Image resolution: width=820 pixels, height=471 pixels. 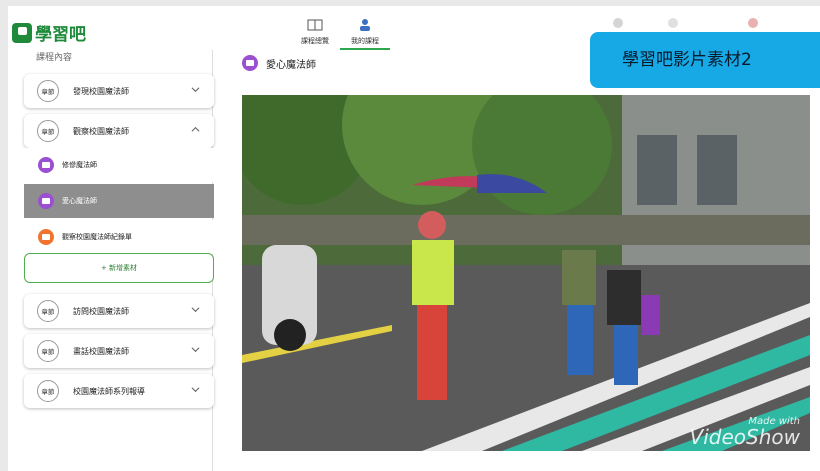 What do you see at coordinates (705, 60) in the screenshot?
I see `video-title-overlay: 學習吧影片素材2` at bounding box center [705, 60].